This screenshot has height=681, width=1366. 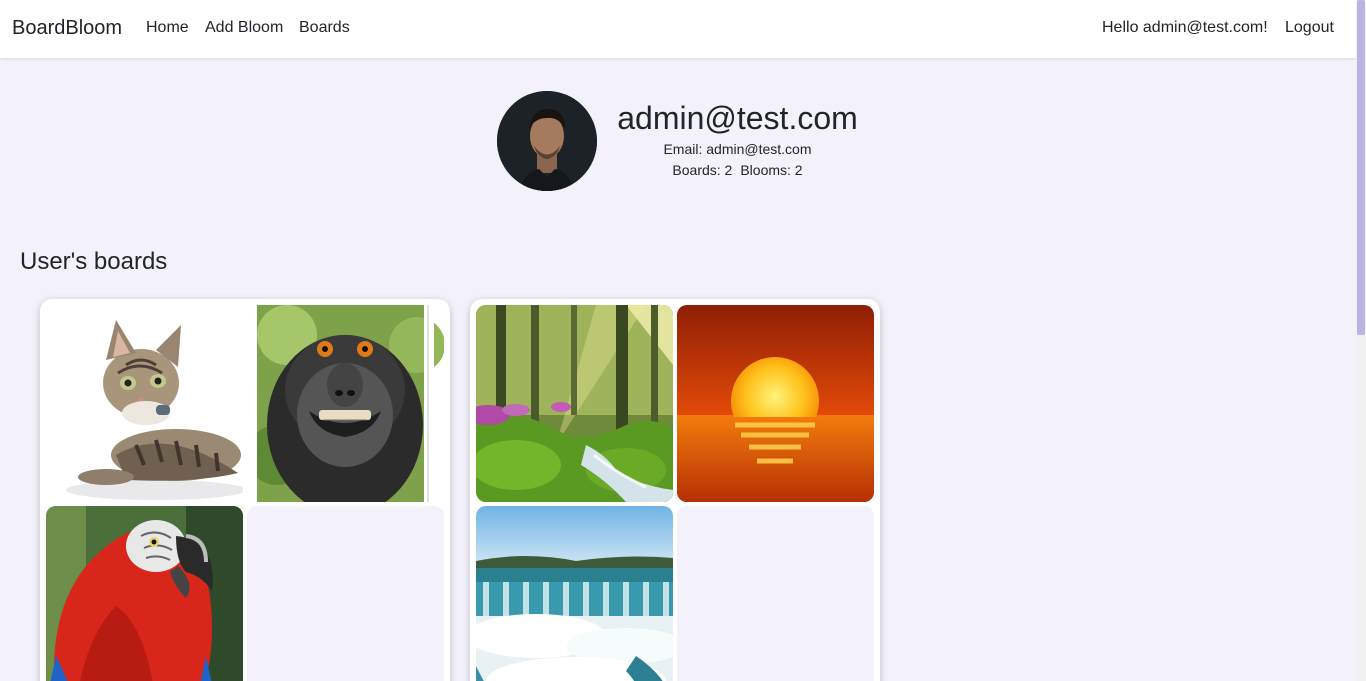 I want to click on scrollbar-track, so click(x=1361, y=340).